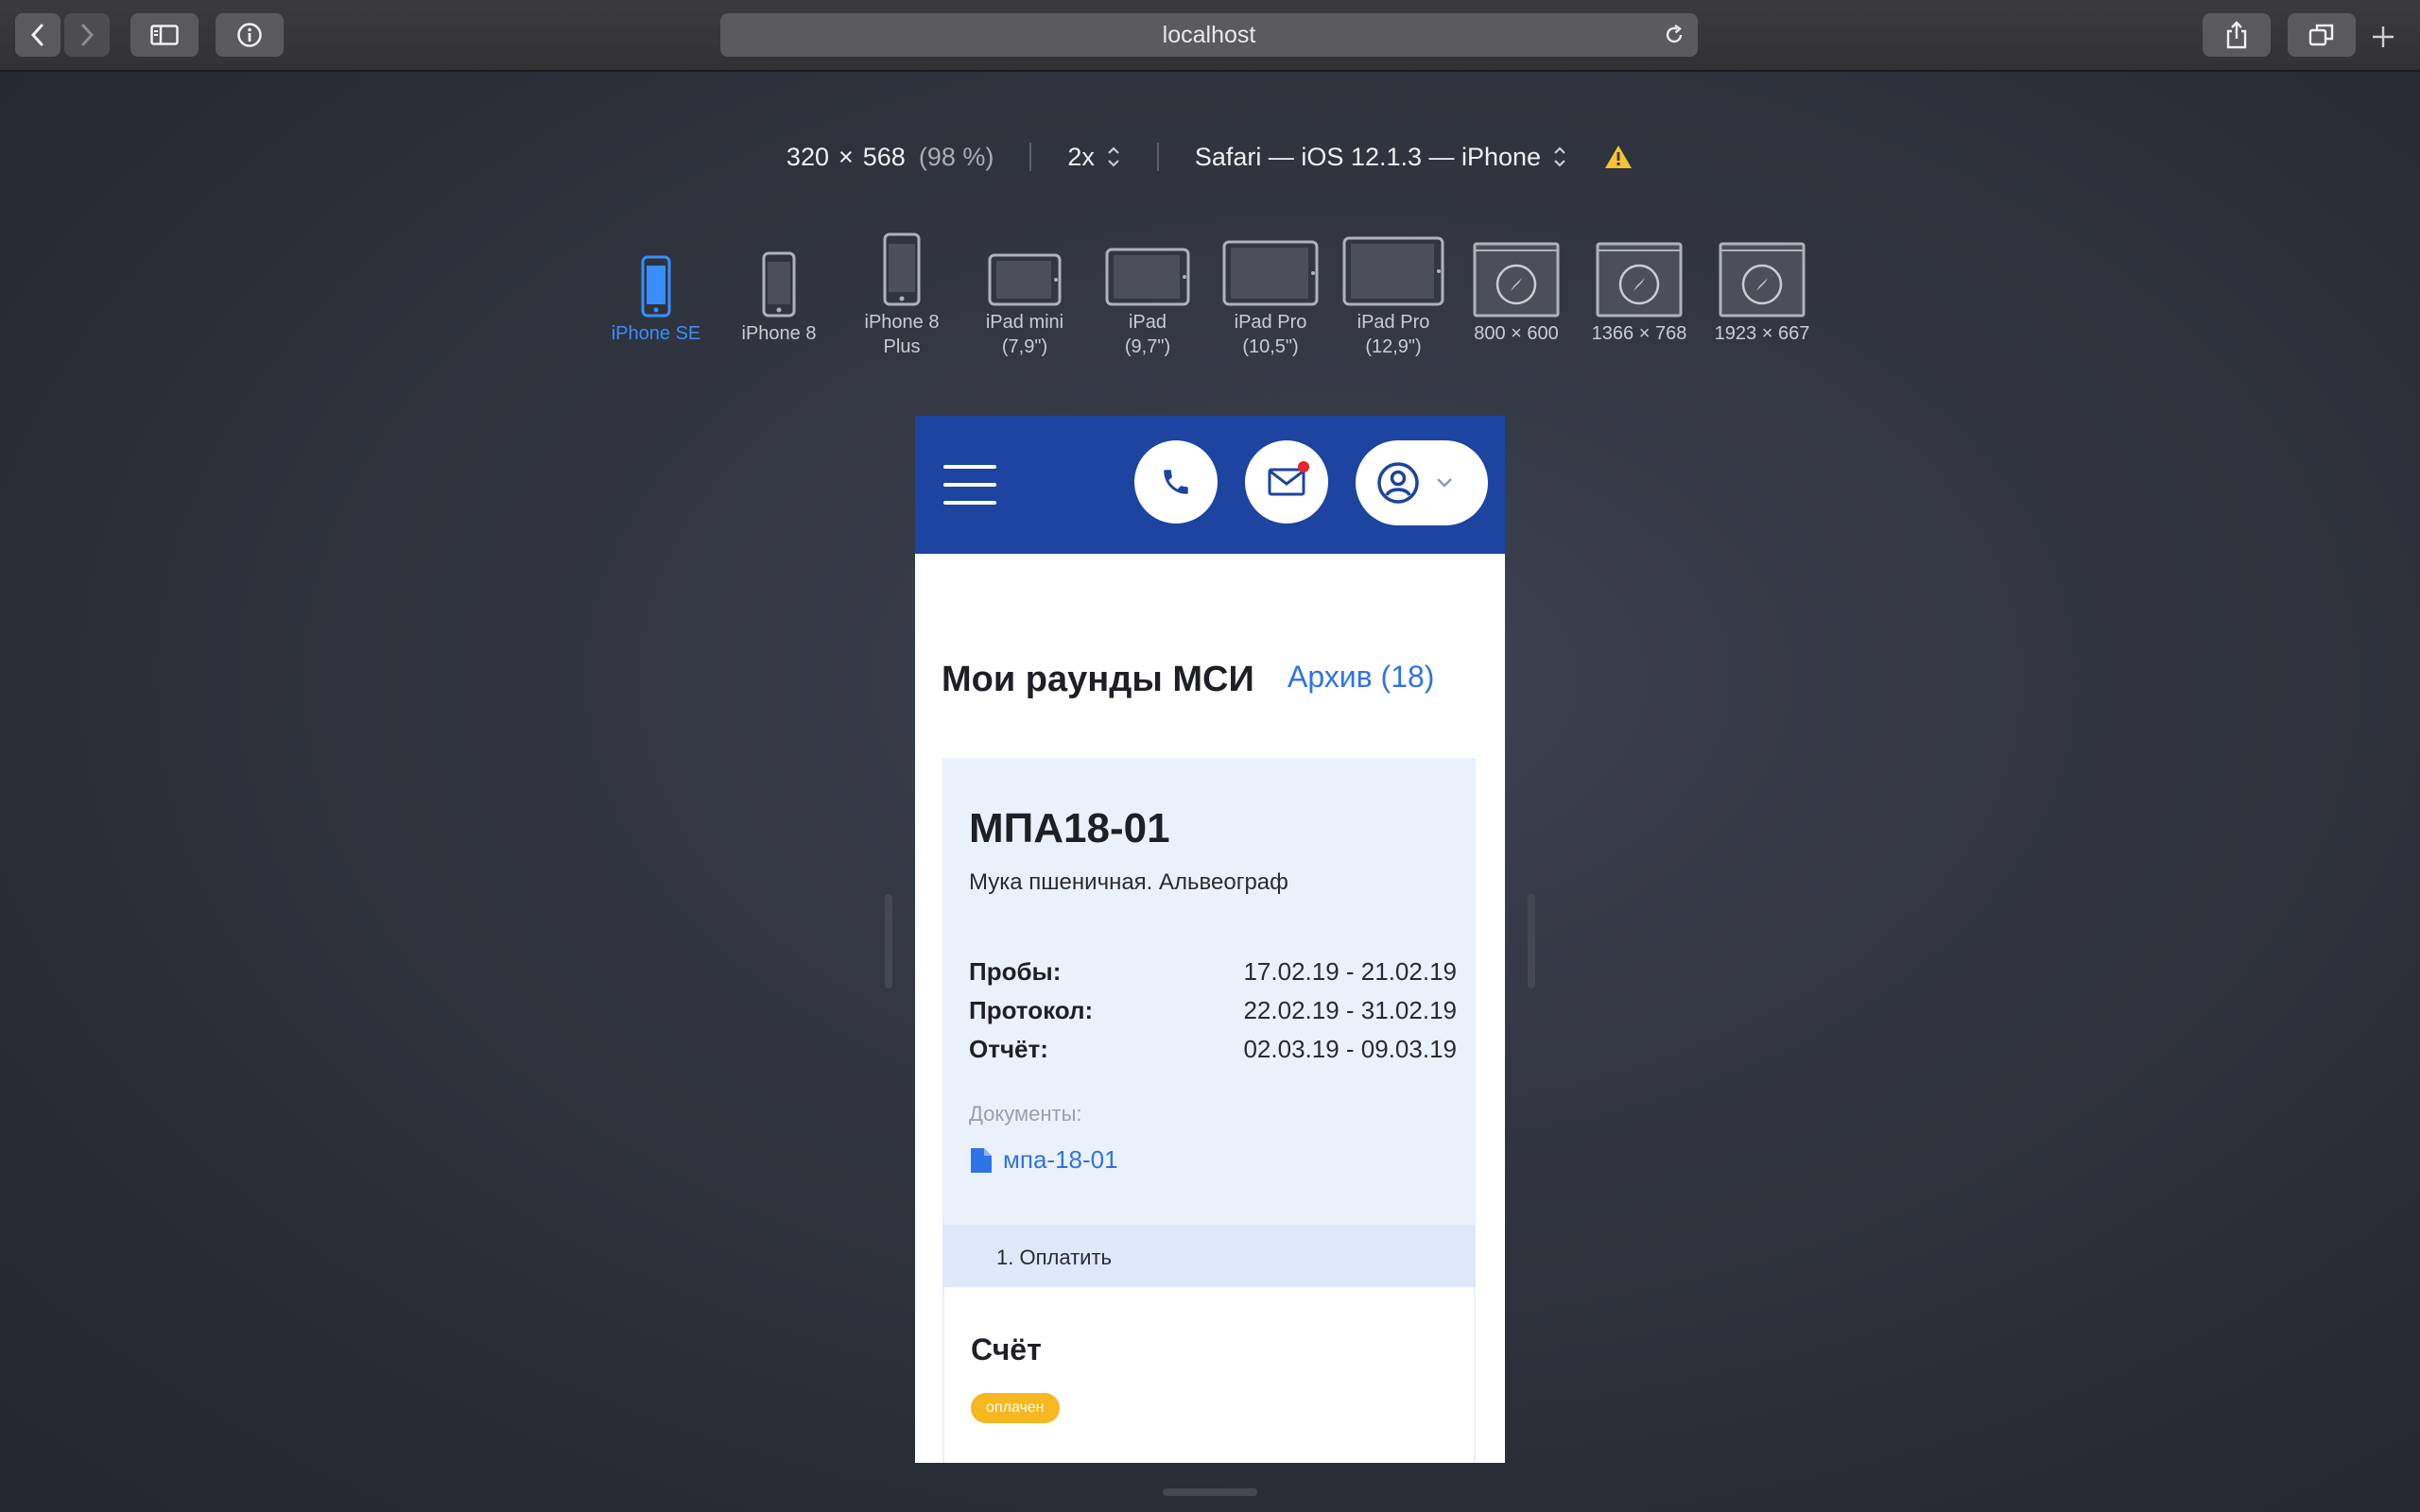  I want to click on date-value: 02.03.19 - 09.03.19, so click(1350, 1049).